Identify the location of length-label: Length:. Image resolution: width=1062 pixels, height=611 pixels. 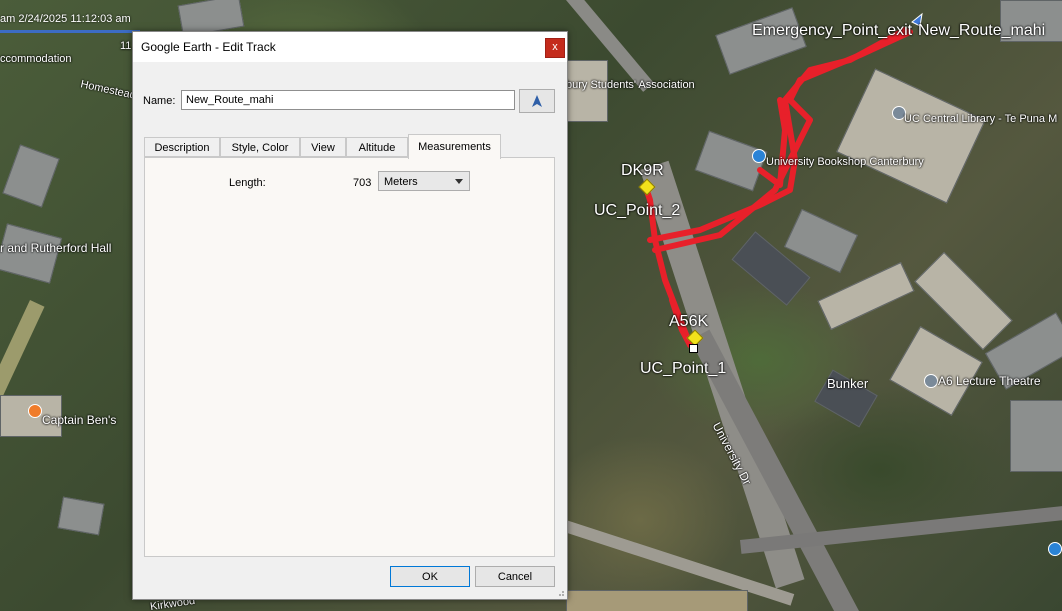
(247, 183).